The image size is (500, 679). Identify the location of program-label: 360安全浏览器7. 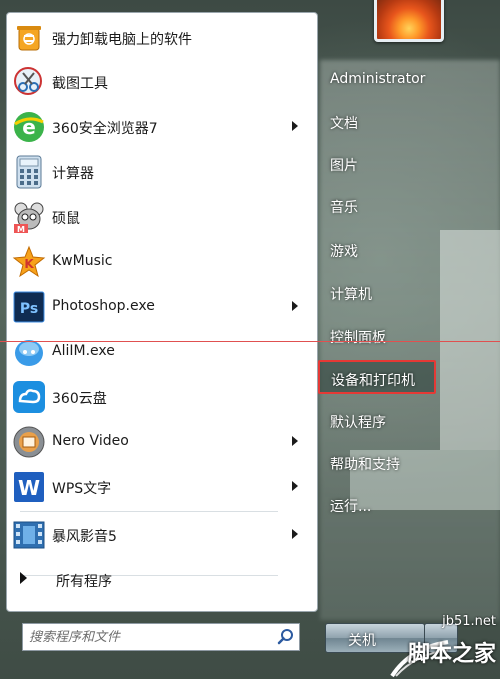
(105, 129).